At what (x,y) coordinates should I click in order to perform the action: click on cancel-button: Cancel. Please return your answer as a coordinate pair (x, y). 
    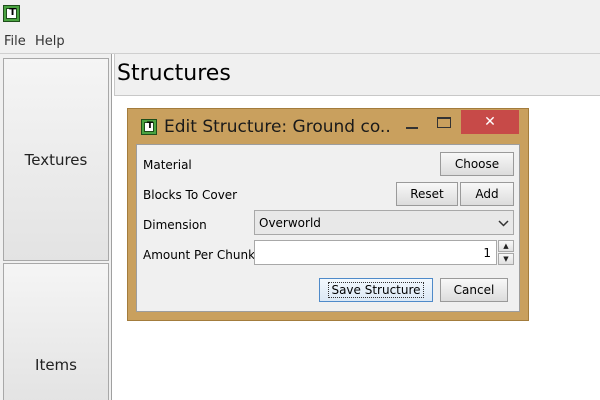
    Looking at the image, I should click on (474, 290).